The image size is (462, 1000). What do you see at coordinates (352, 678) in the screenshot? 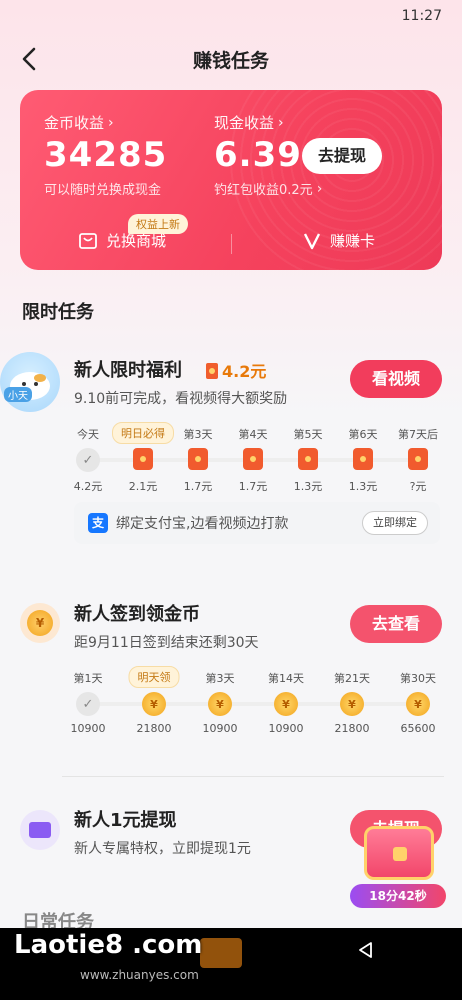
I see `checkin-day-label: 第21天` at bounding box center [352, 678].